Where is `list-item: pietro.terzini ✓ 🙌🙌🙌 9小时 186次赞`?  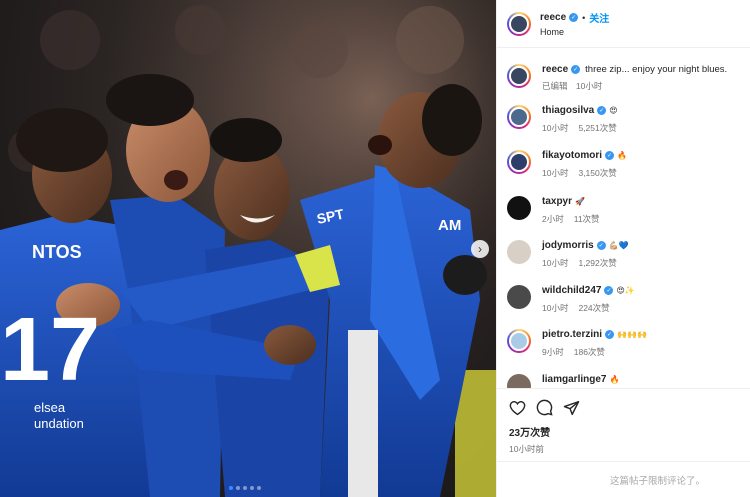 list-item: pietro.terzini ✓ 🙌🙌🙌 9小时 186次赞 is located at coordinates (577, 343).